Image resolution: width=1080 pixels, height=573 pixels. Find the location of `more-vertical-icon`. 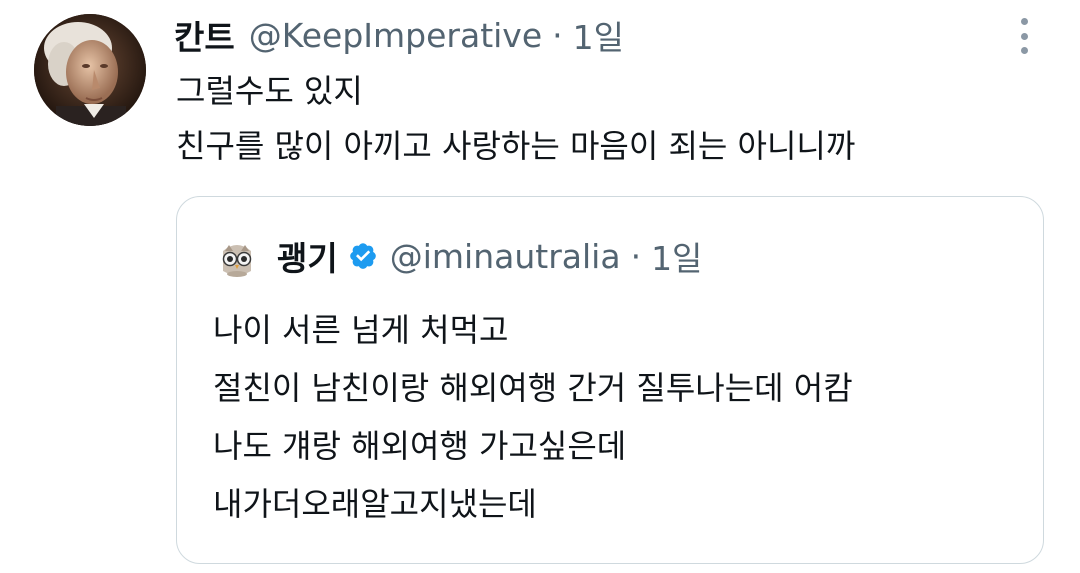

more-vertical-icon is located at coordinates (1024, 21).